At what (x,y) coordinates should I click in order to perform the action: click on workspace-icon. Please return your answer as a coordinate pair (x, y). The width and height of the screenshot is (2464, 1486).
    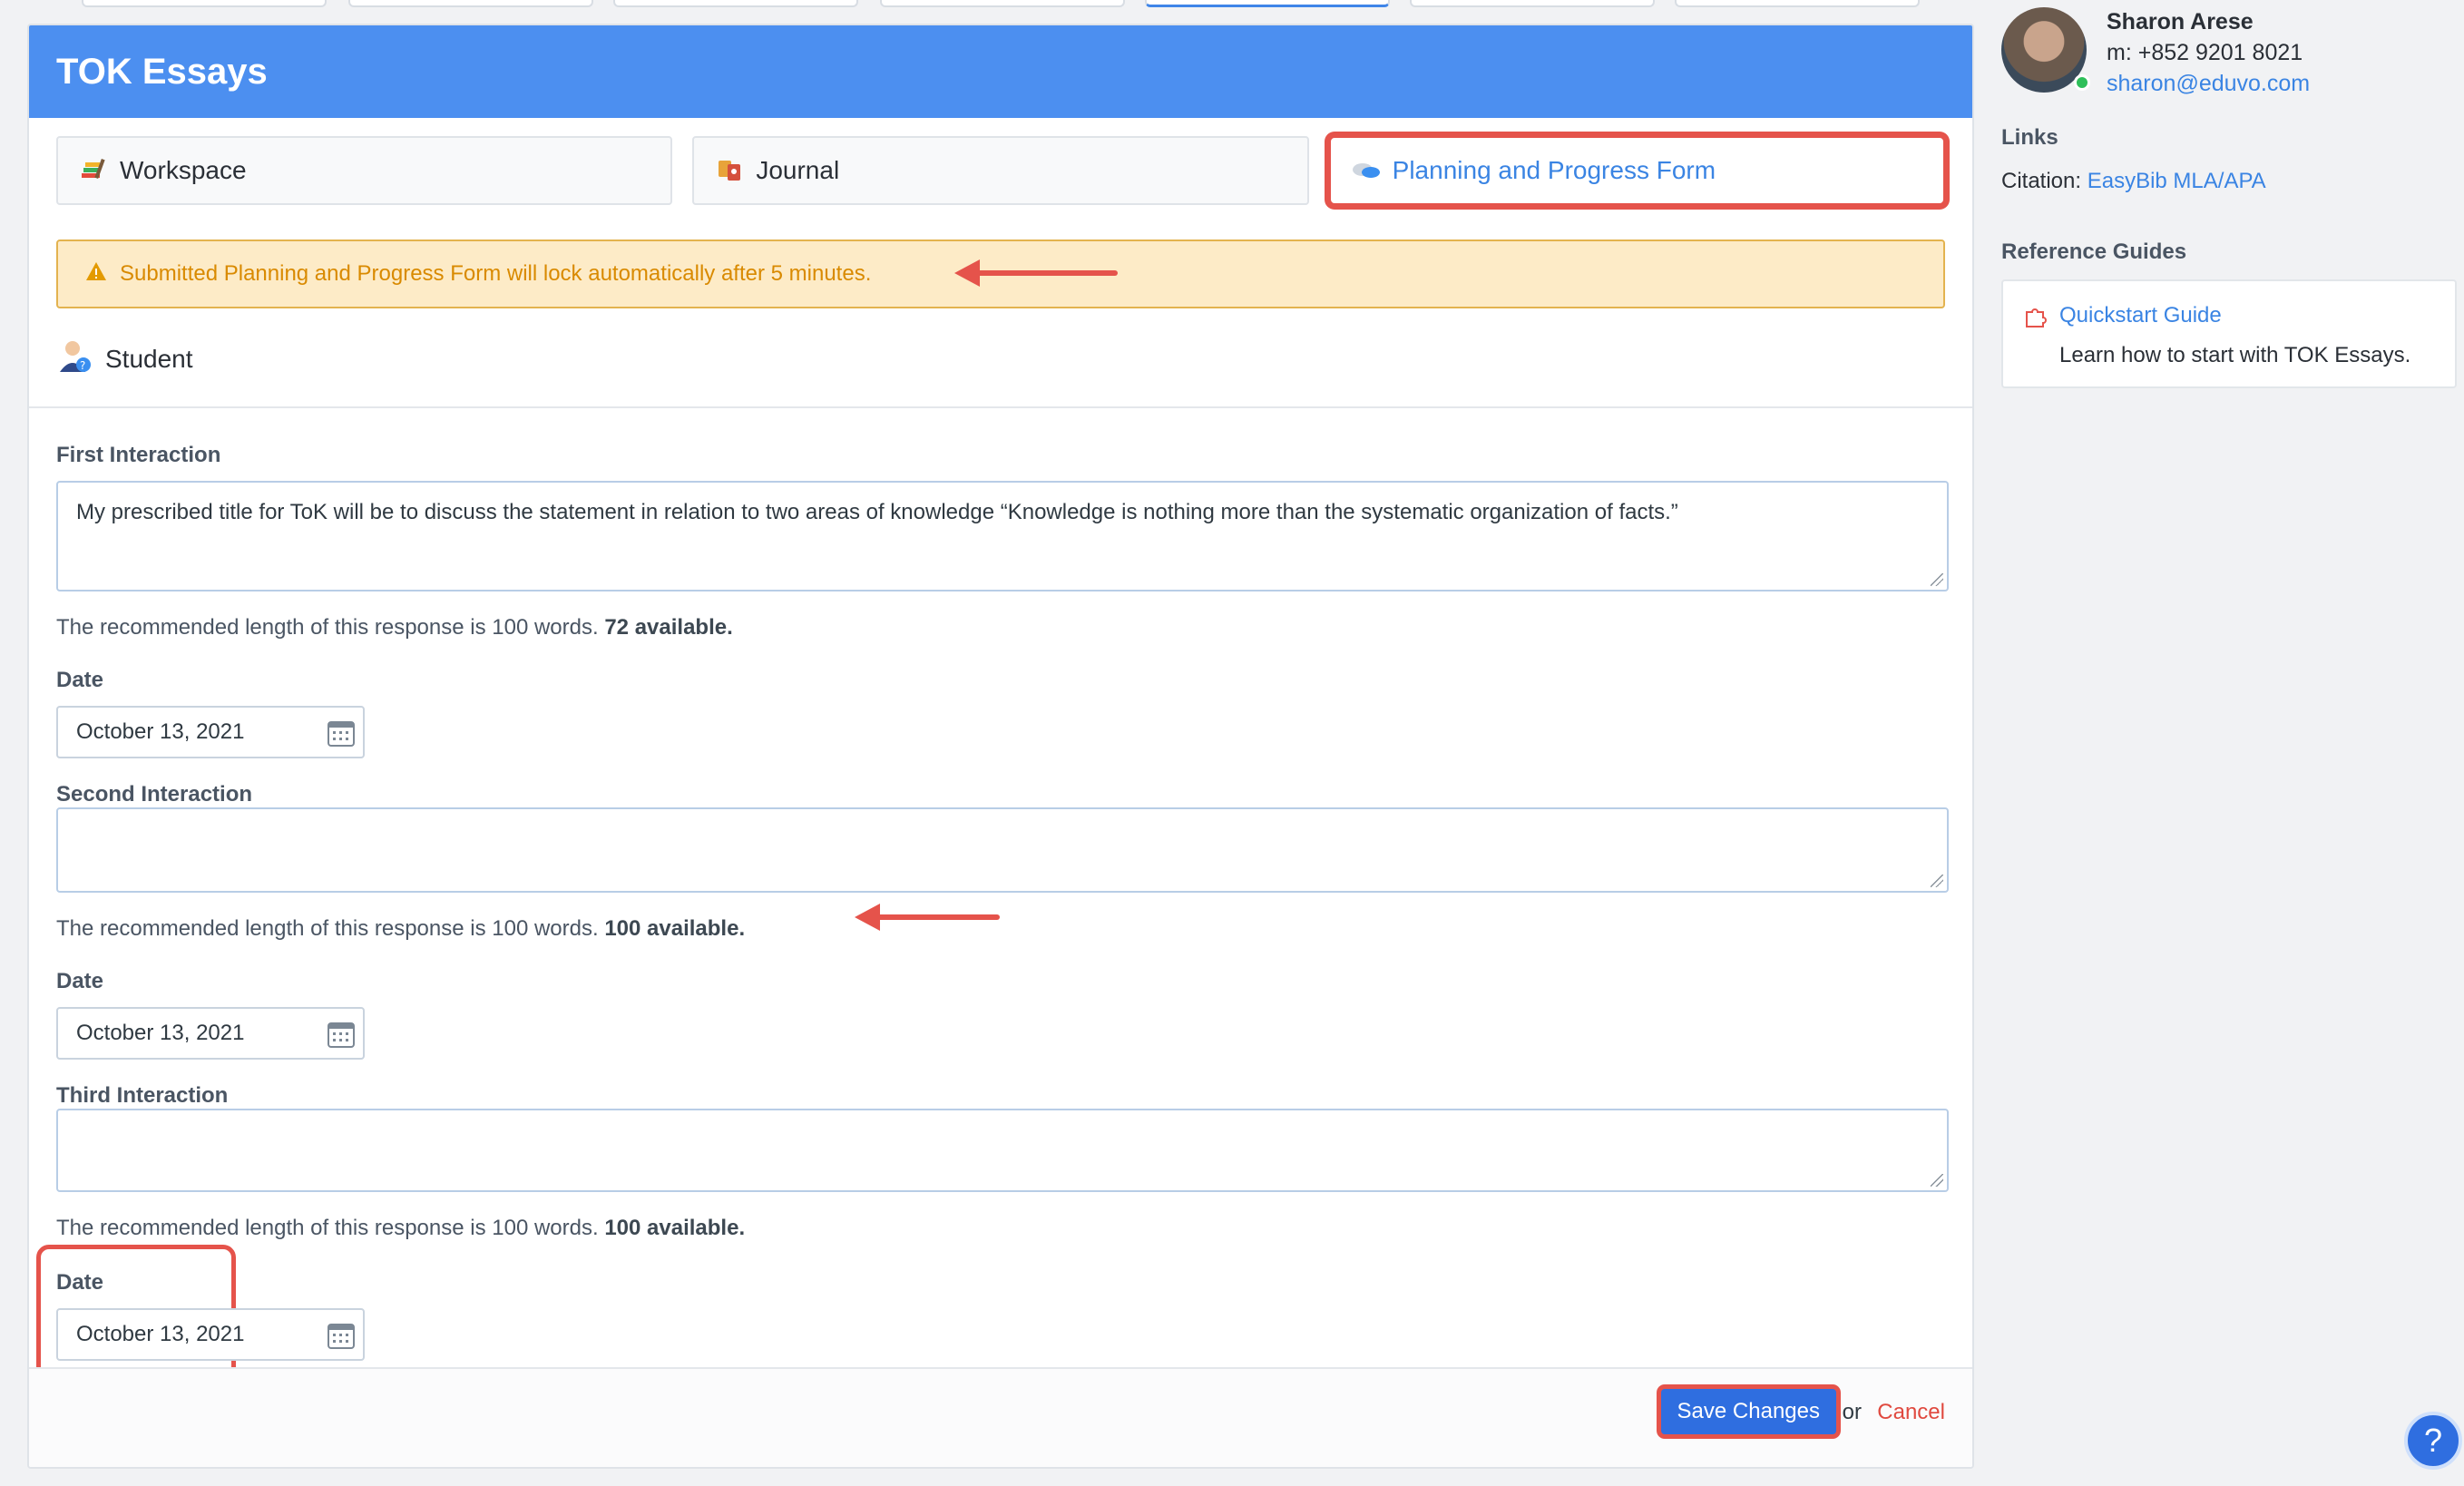
    Looking at the image, I should click on (93, 170).